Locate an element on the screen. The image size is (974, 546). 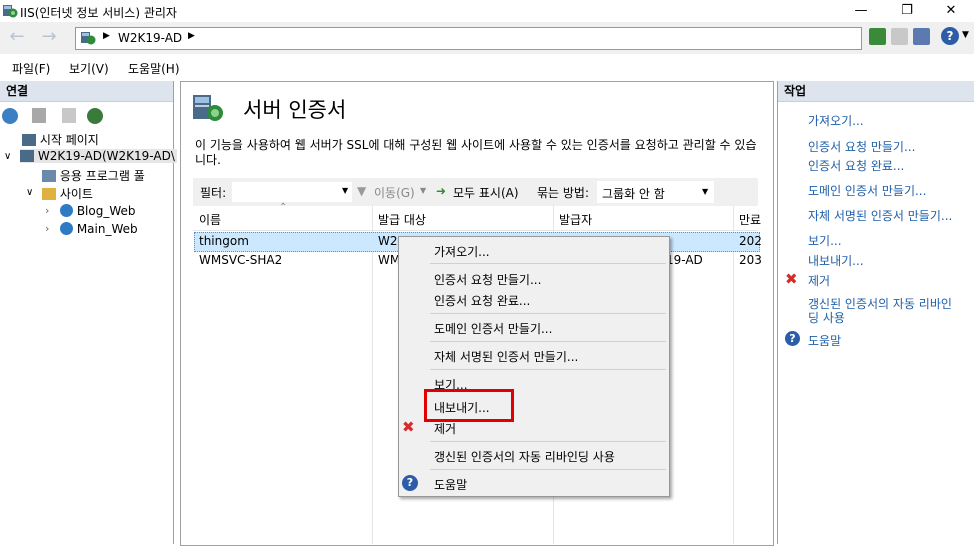
column-issued-to: 발급 대상 is located at coordinates (402, 219).